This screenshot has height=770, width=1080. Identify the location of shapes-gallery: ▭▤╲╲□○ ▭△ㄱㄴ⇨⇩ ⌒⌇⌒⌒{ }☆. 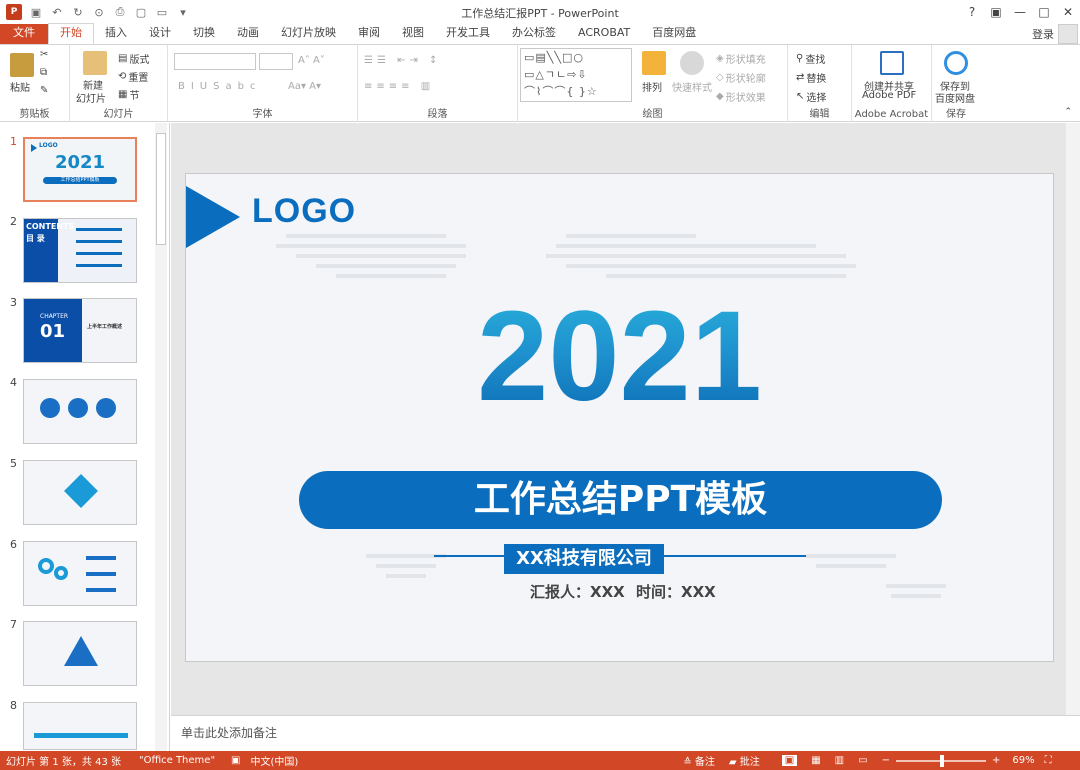
(576, 75).